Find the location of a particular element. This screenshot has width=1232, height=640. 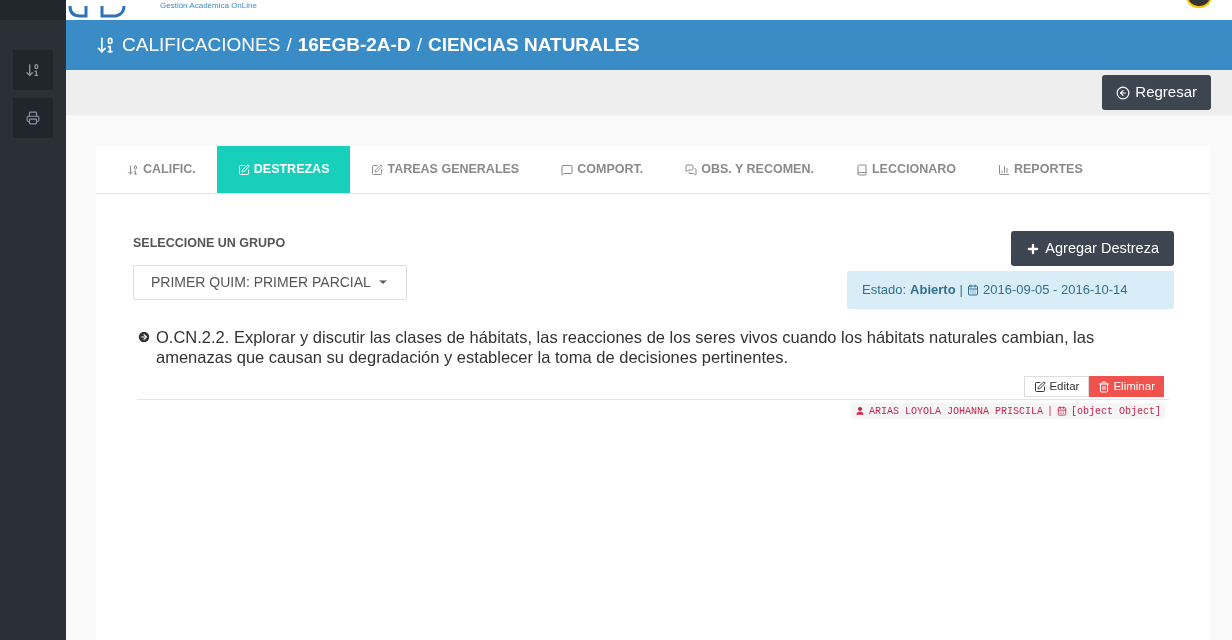

back-button: Regresar is located at coordinates (1156, 92).